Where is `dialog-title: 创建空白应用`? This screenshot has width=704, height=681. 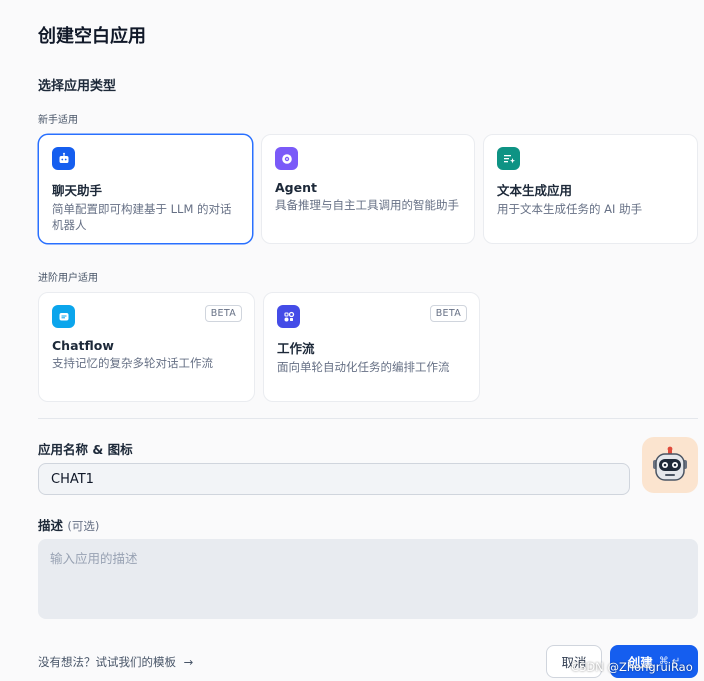
dialog-title: 创建空白应用 is located at coordinates (92, 36).